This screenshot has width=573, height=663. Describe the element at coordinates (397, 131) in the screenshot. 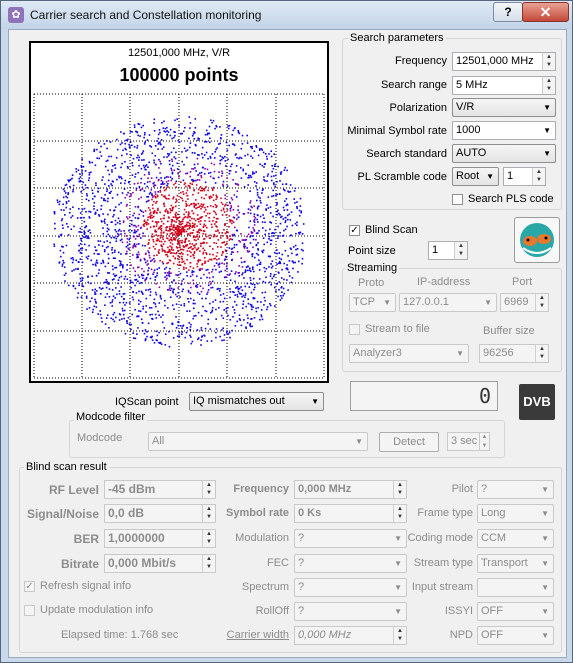

I see `min-symbol-rate-label: Minimal Symbol rate` at that location.